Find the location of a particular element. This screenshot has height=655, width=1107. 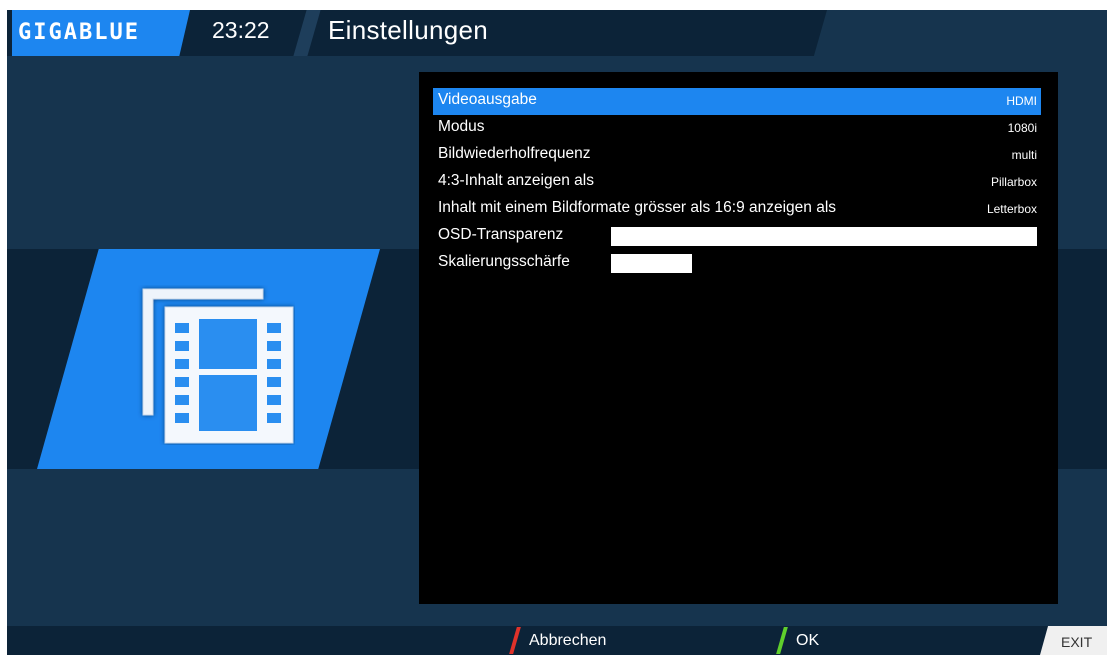

setting-label: 4:3-Inhalt anzeigen als is located at coordinates (516, 180).